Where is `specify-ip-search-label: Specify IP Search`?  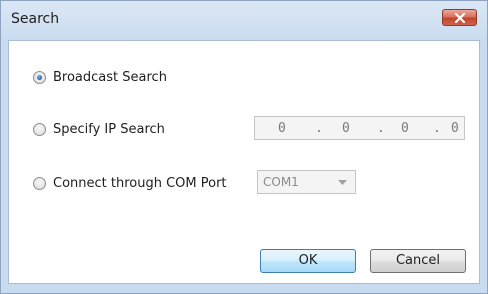
specify-ip-search-label: Specify IP Search is located at coordinates (109, 129).